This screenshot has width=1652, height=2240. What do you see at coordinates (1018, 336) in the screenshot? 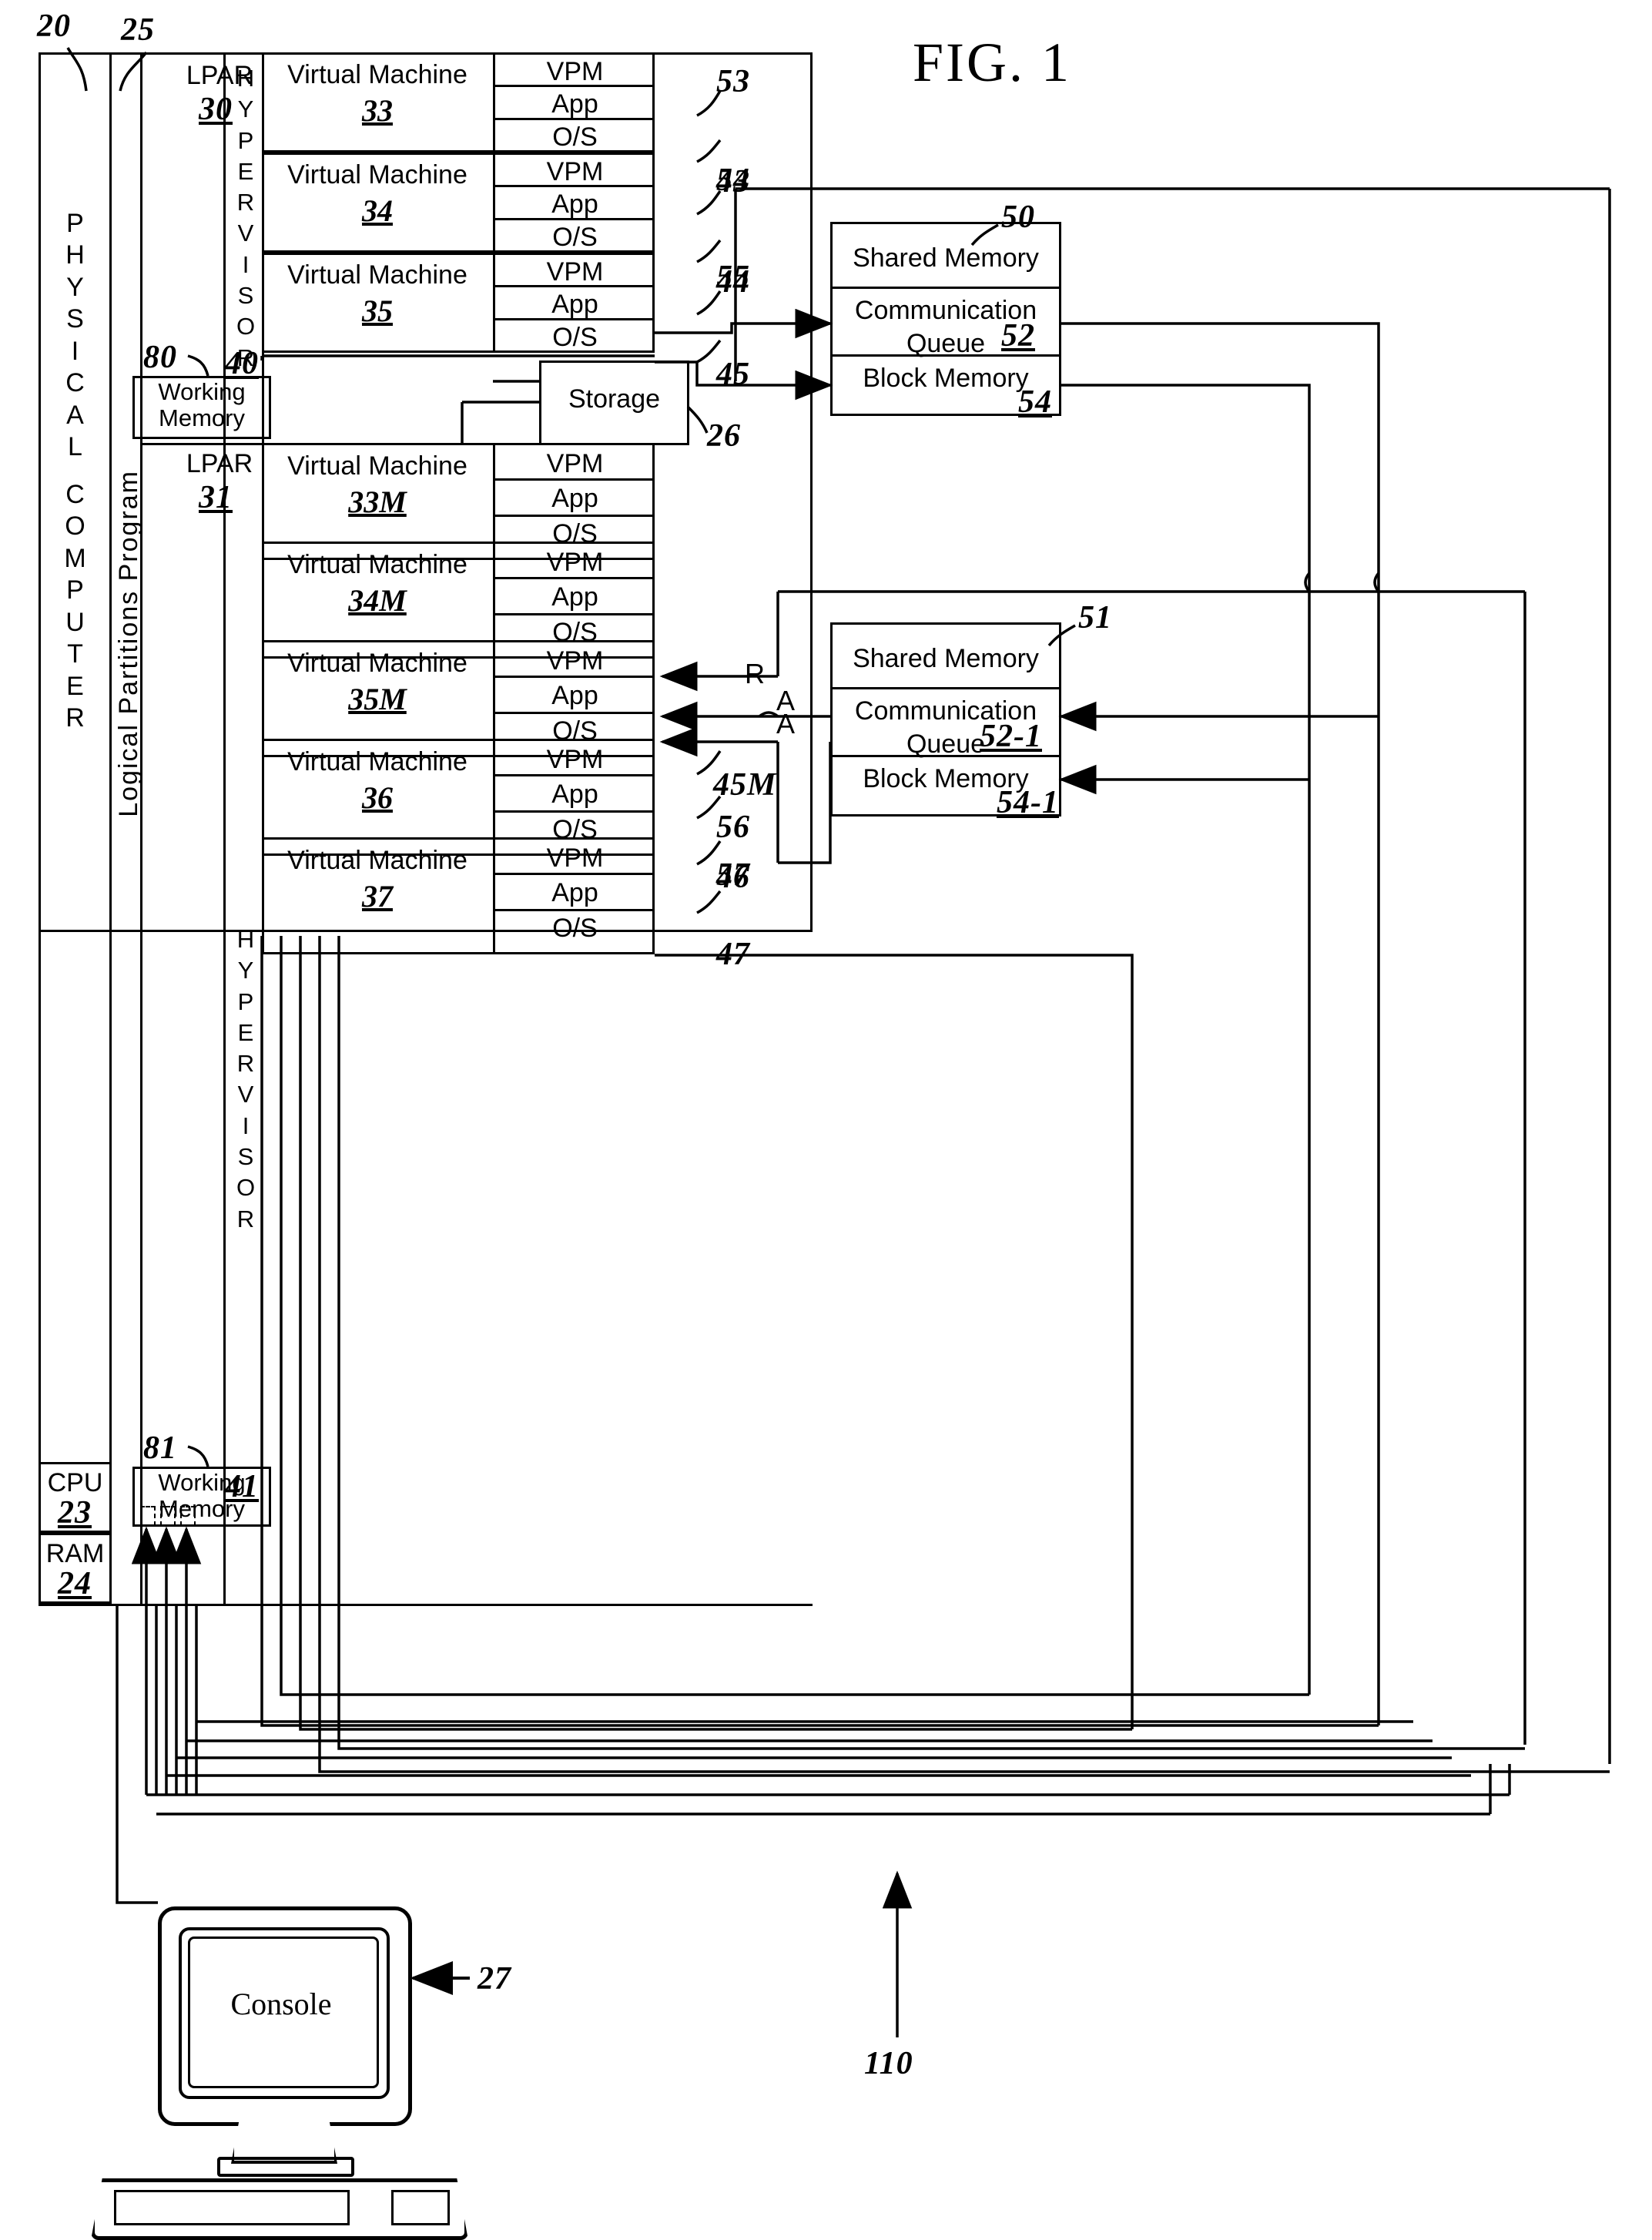
I see `comm-queue-52-ref: 52` at bounding box center [1018, 336].